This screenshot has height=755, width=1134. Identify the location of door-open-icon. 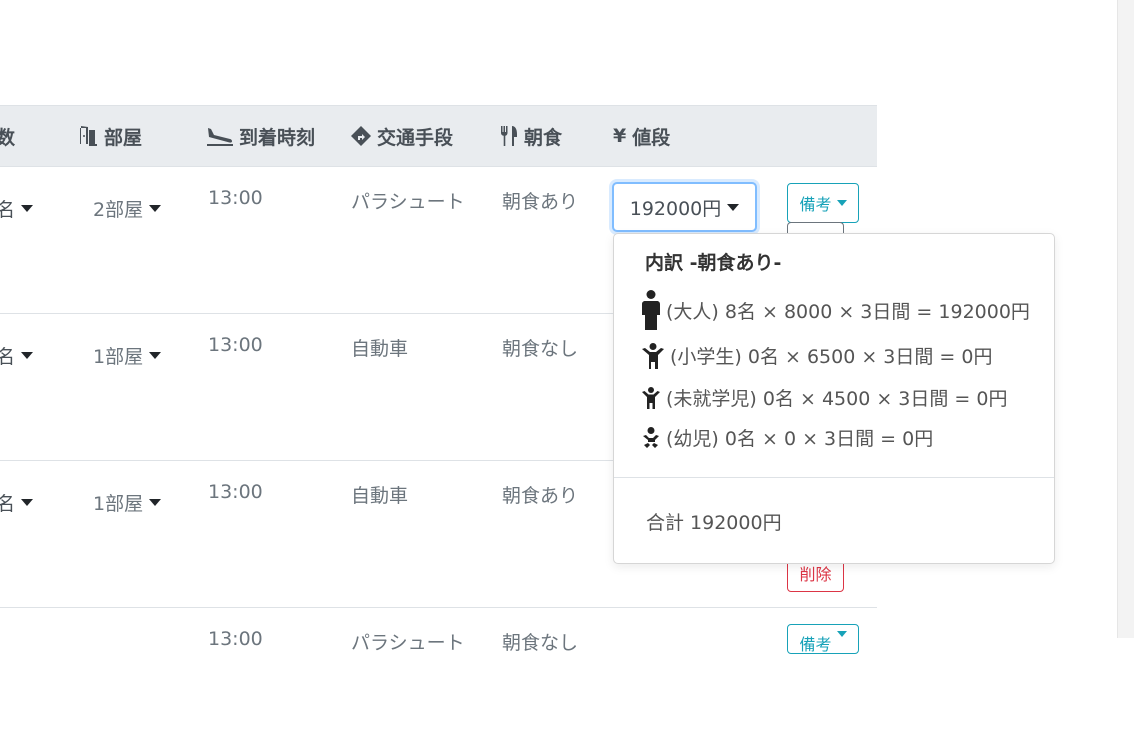
(87, 136).